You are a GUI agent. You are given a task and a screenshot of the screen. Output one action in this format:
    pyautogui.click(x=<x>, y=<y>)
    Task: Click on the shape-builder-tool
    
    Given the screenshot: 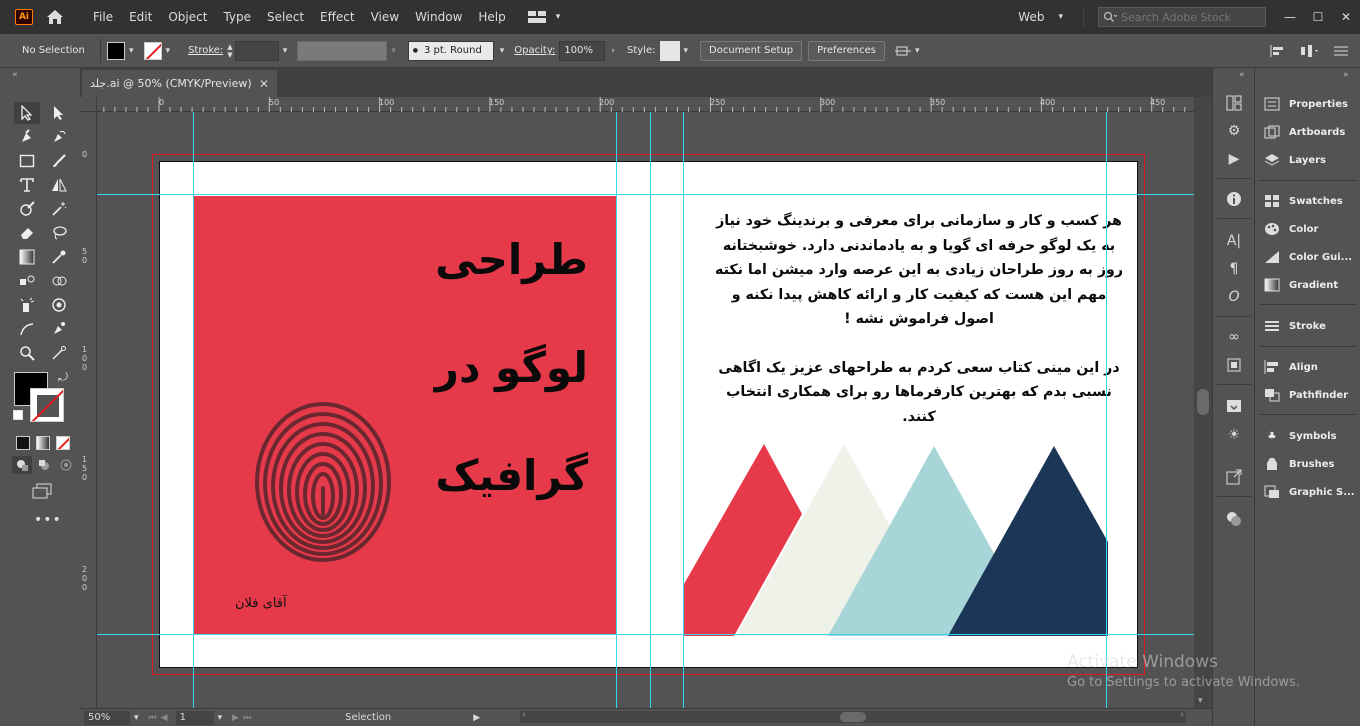 What is the action you would take?
    pyautogui.click(x=59, y=281)
    